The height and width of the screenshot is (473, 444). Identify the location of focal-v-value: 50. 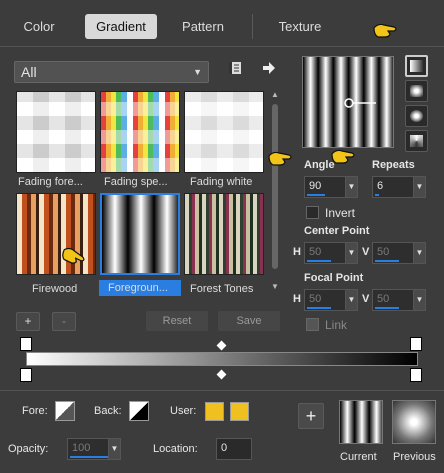
(383, 299).